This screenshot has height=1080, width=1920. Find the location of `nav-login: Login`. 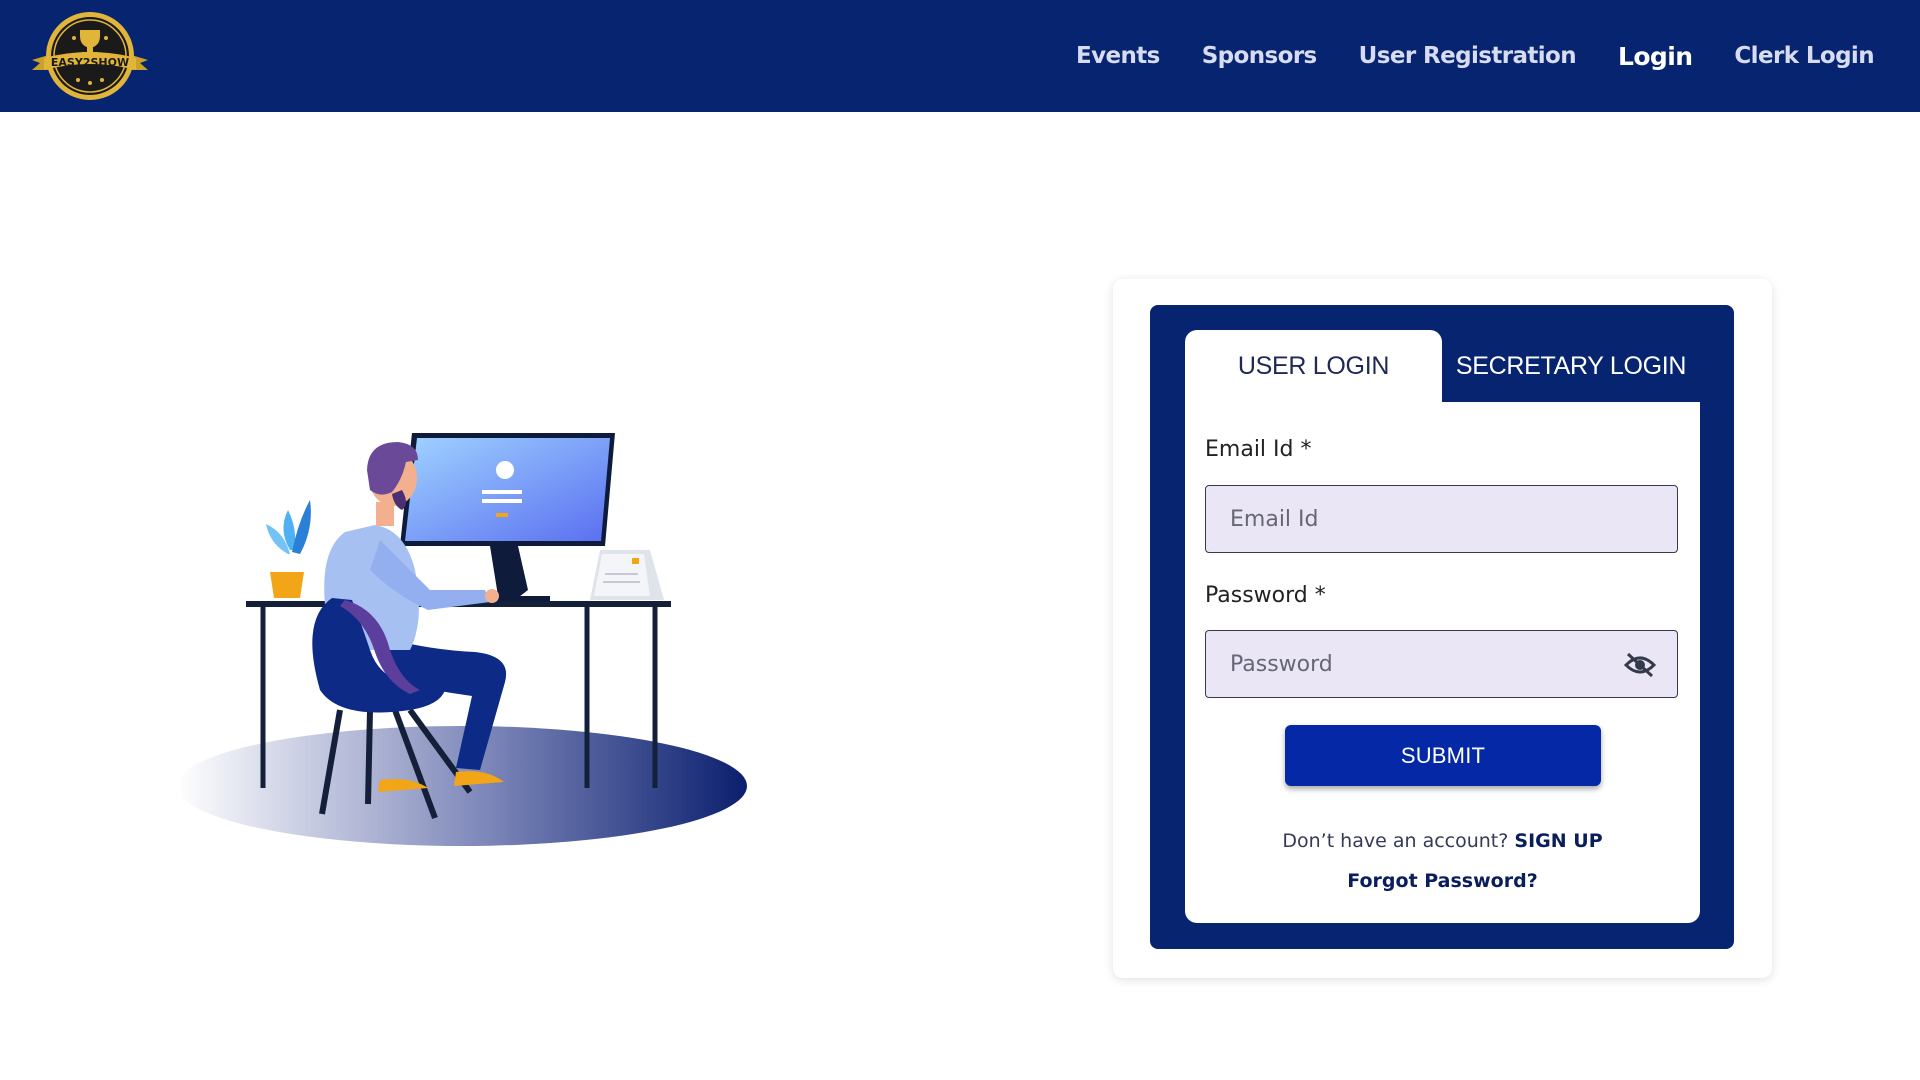

nav-login: Login is located at coordinates (1655, 56).